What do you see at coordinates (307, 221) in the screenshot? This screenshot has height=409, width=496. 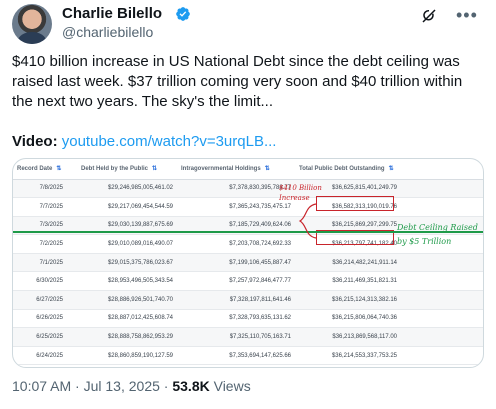 I see `annotation-brace` at bounding box center [307, 221].